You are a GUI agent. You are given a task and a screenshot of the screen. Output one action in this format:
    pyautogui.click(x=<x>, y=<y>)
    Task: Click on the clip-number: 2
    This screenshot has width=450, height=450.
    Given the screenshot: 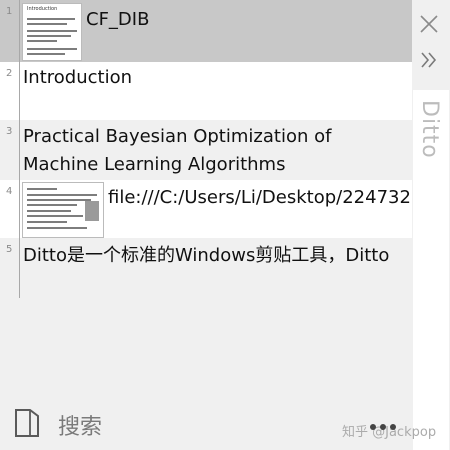 What is the action you would take?
    pyautogui.click(x=9, y=73)
    